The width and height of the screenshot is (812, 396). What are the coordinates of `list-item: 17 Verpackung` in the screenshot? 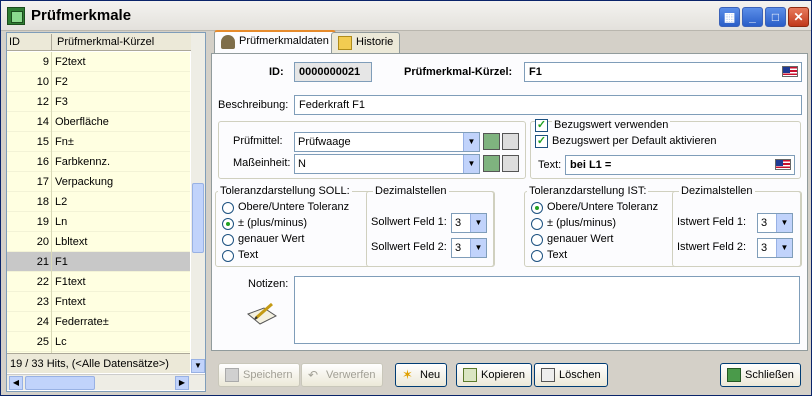 It's located at (98, 182).